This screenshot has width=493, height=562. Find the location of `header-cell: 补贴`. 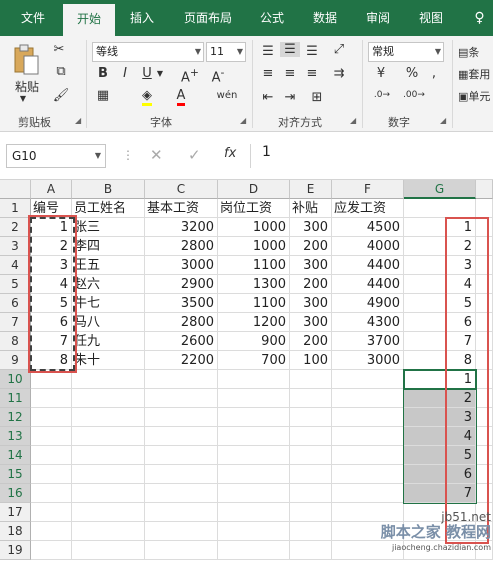

header-cell: 补贴 is located at coordinates (311, 208).